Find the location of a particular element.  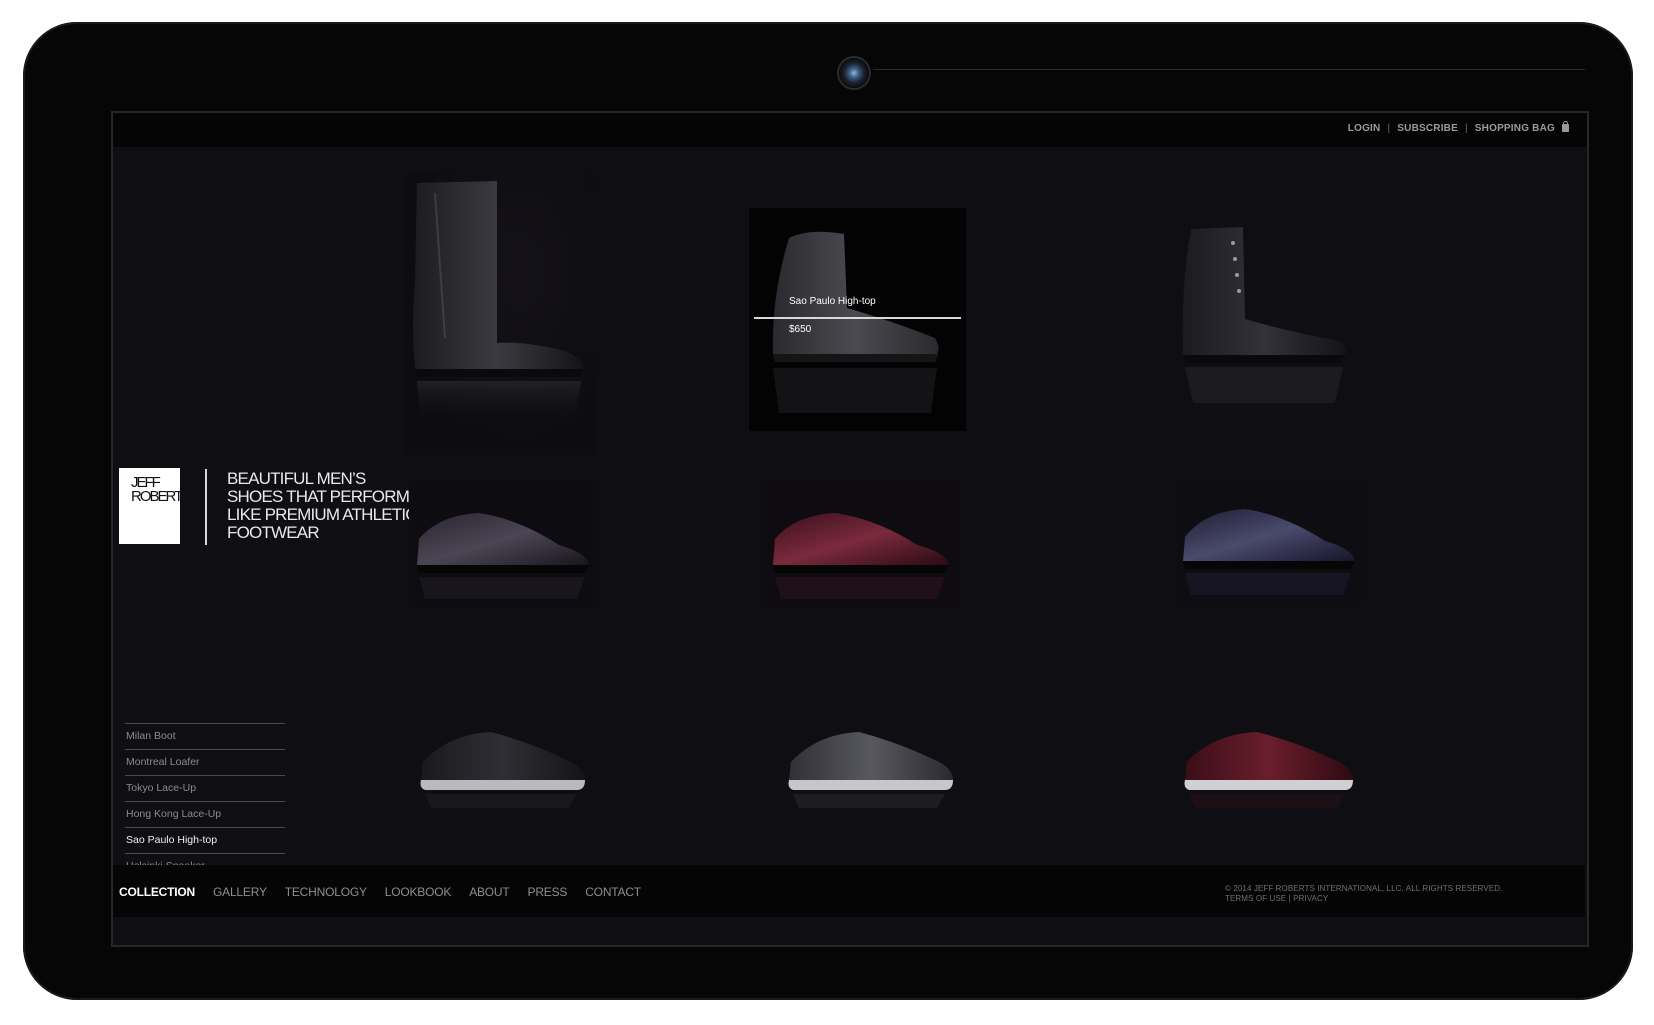

hightop-image is located at coordinates (855, 322).